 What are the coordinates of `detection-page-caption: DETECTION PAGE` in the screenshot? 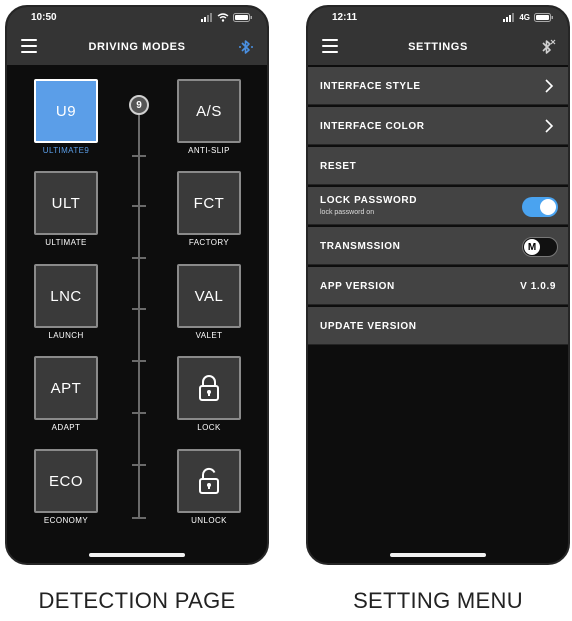 It's located at (137, 600).